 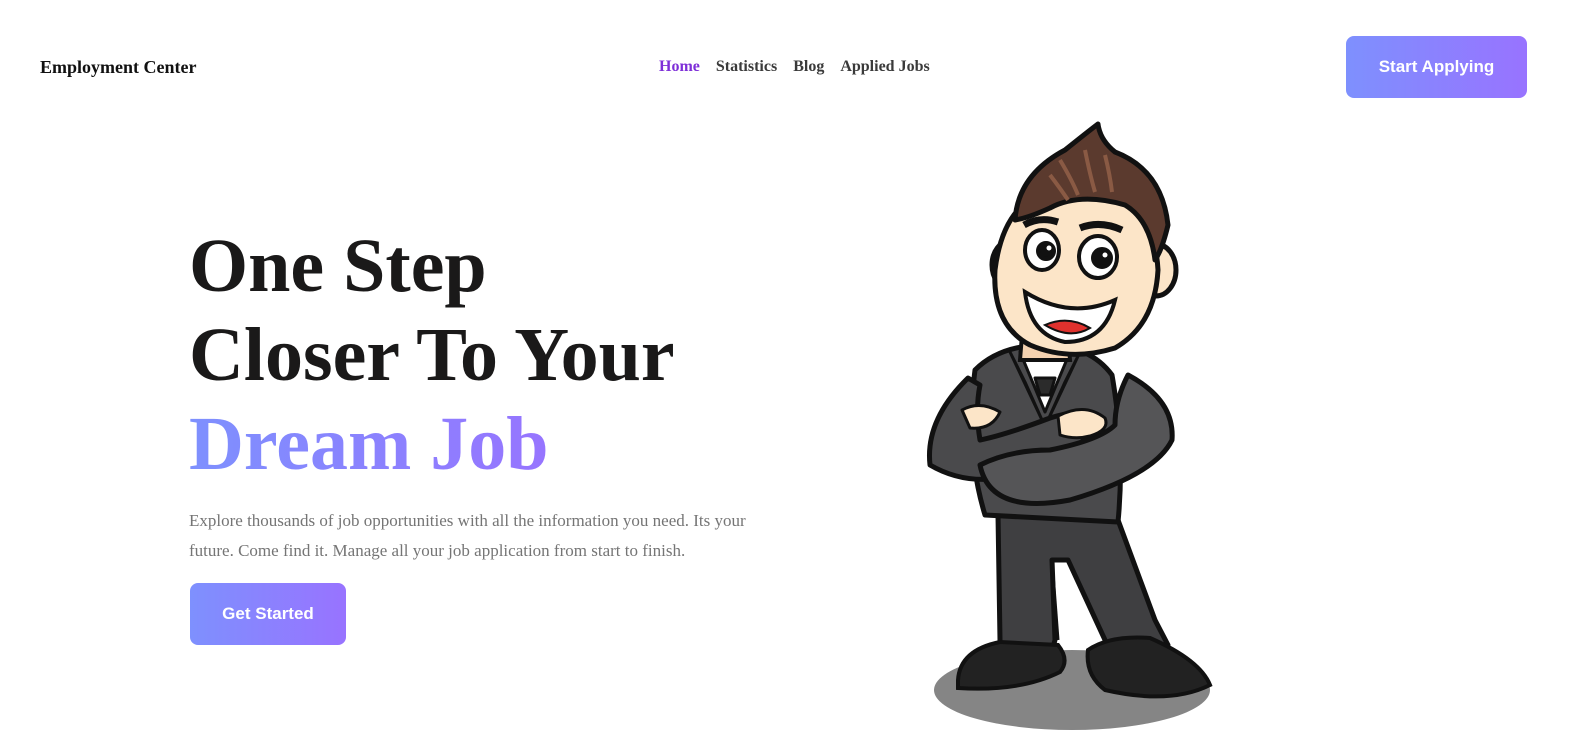 I want to click on nav-home: Home, so click(x=679, y=67).